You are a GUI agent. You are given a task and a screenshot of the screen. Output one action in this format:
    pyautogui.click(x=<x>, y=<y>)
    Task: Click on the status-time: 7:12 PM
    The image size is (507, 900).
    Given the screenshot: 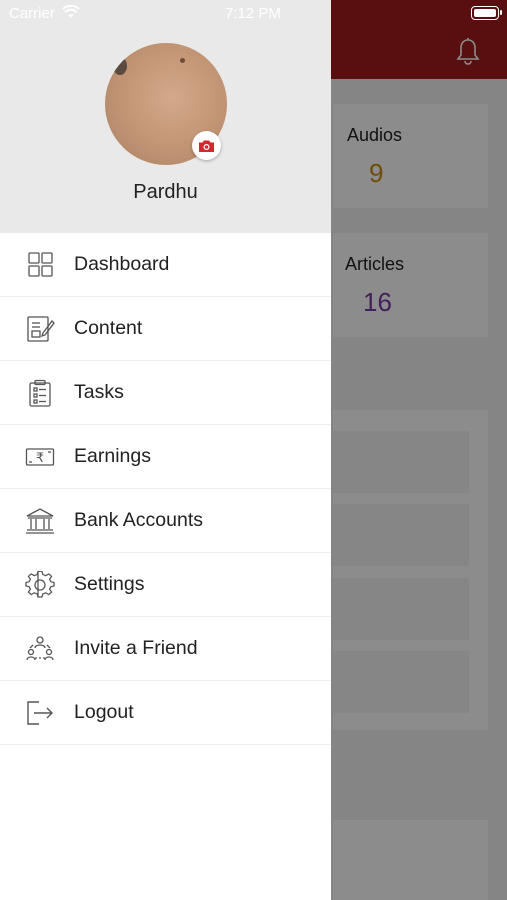 What is the action you would take?
    pyautogui.click(x=253, y=13)
    